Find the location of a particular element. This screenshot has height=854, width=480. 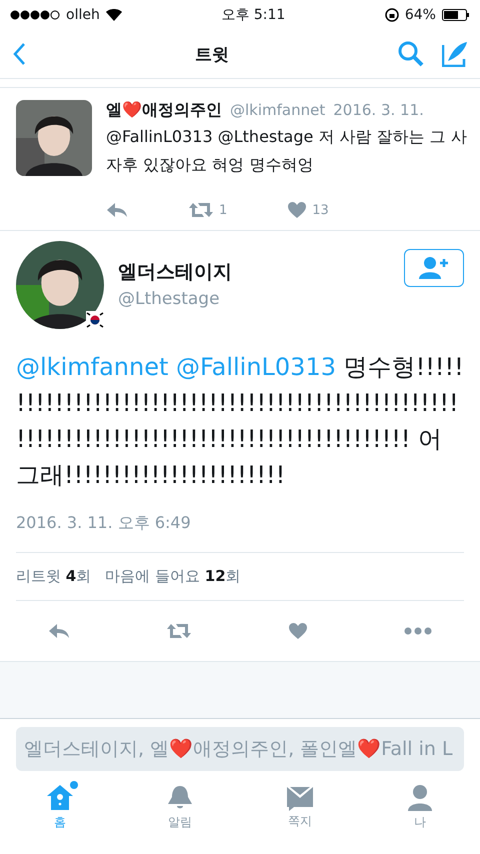

back-icon is located at coordinates (19, 54).